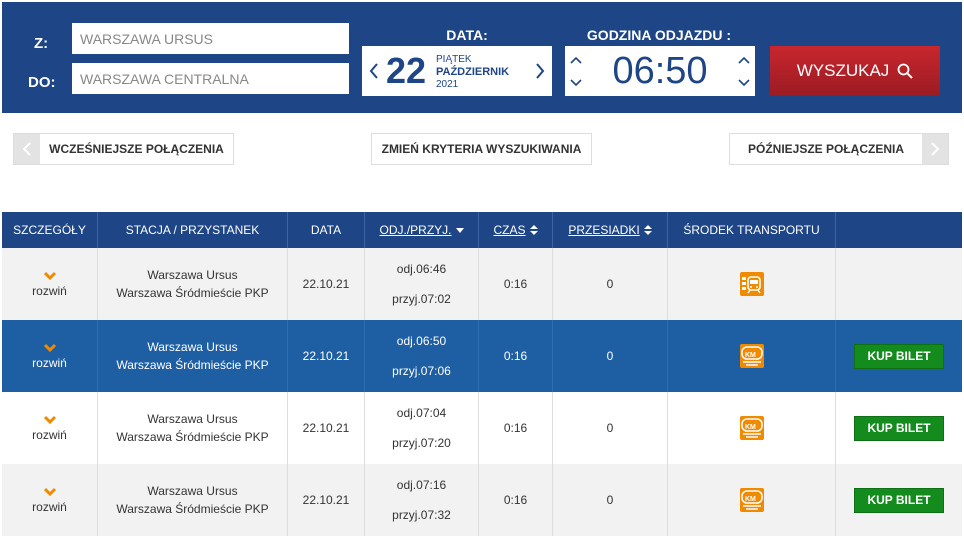  Describe the element at coordinates (326, 230) in the screenshot. I see `header-date: DATA` at that location.